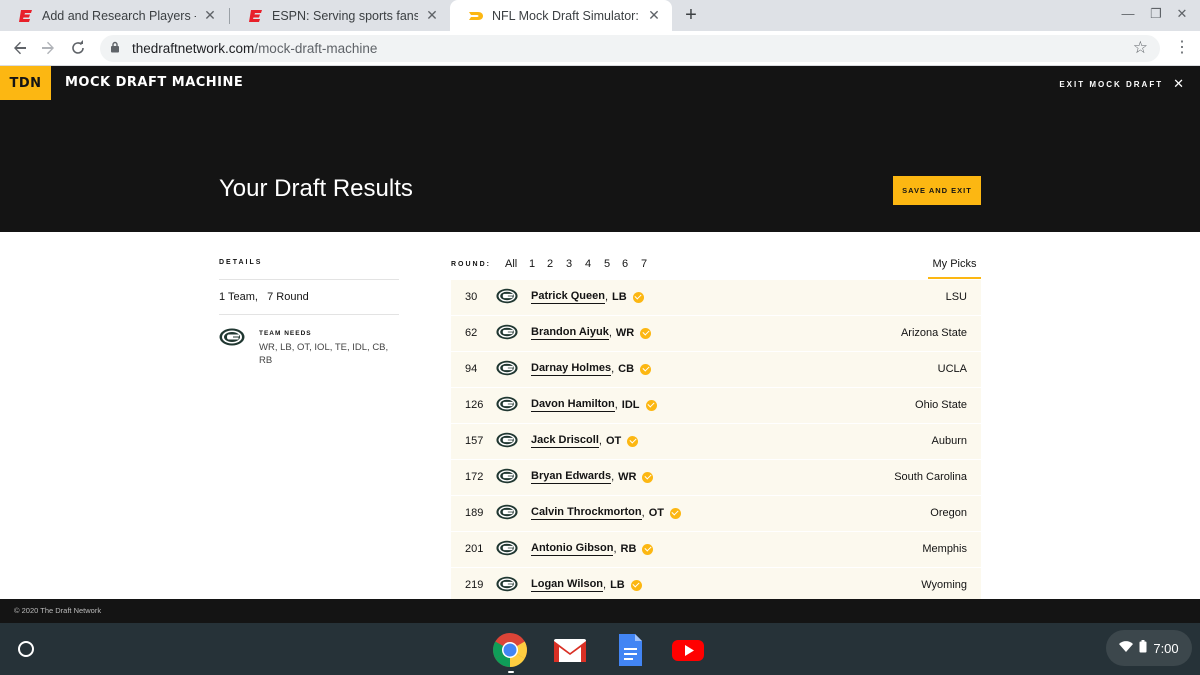 This screenshot has width=1200, height=675. Describe the element at coordinates (532, 264) in the screenshot. I see `round-filter-1: 1` at that location.